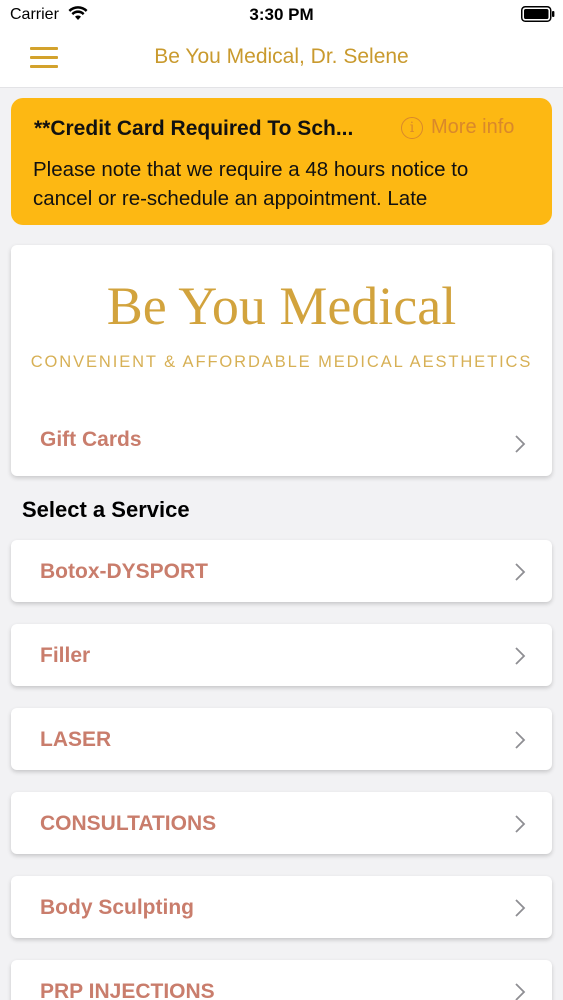  I want to click on more-info-button: i More info, so click(457, 127).